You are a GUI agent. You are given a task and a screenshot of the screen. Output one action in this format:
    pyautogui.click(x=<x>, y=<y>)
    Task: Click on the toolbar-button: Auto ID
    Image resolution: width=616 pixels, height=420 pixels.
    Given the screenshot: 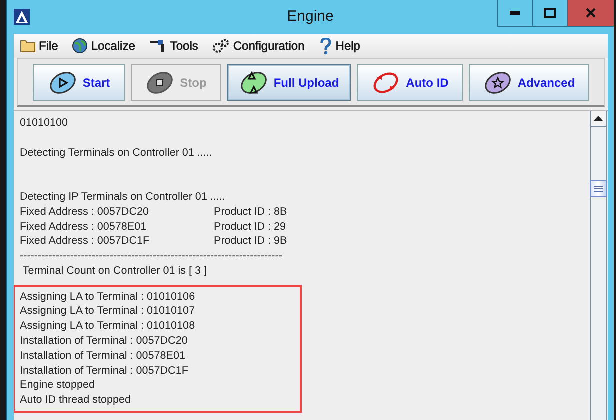 What is the action you would take?
    pyautogui.click(x=410, y=82)
    